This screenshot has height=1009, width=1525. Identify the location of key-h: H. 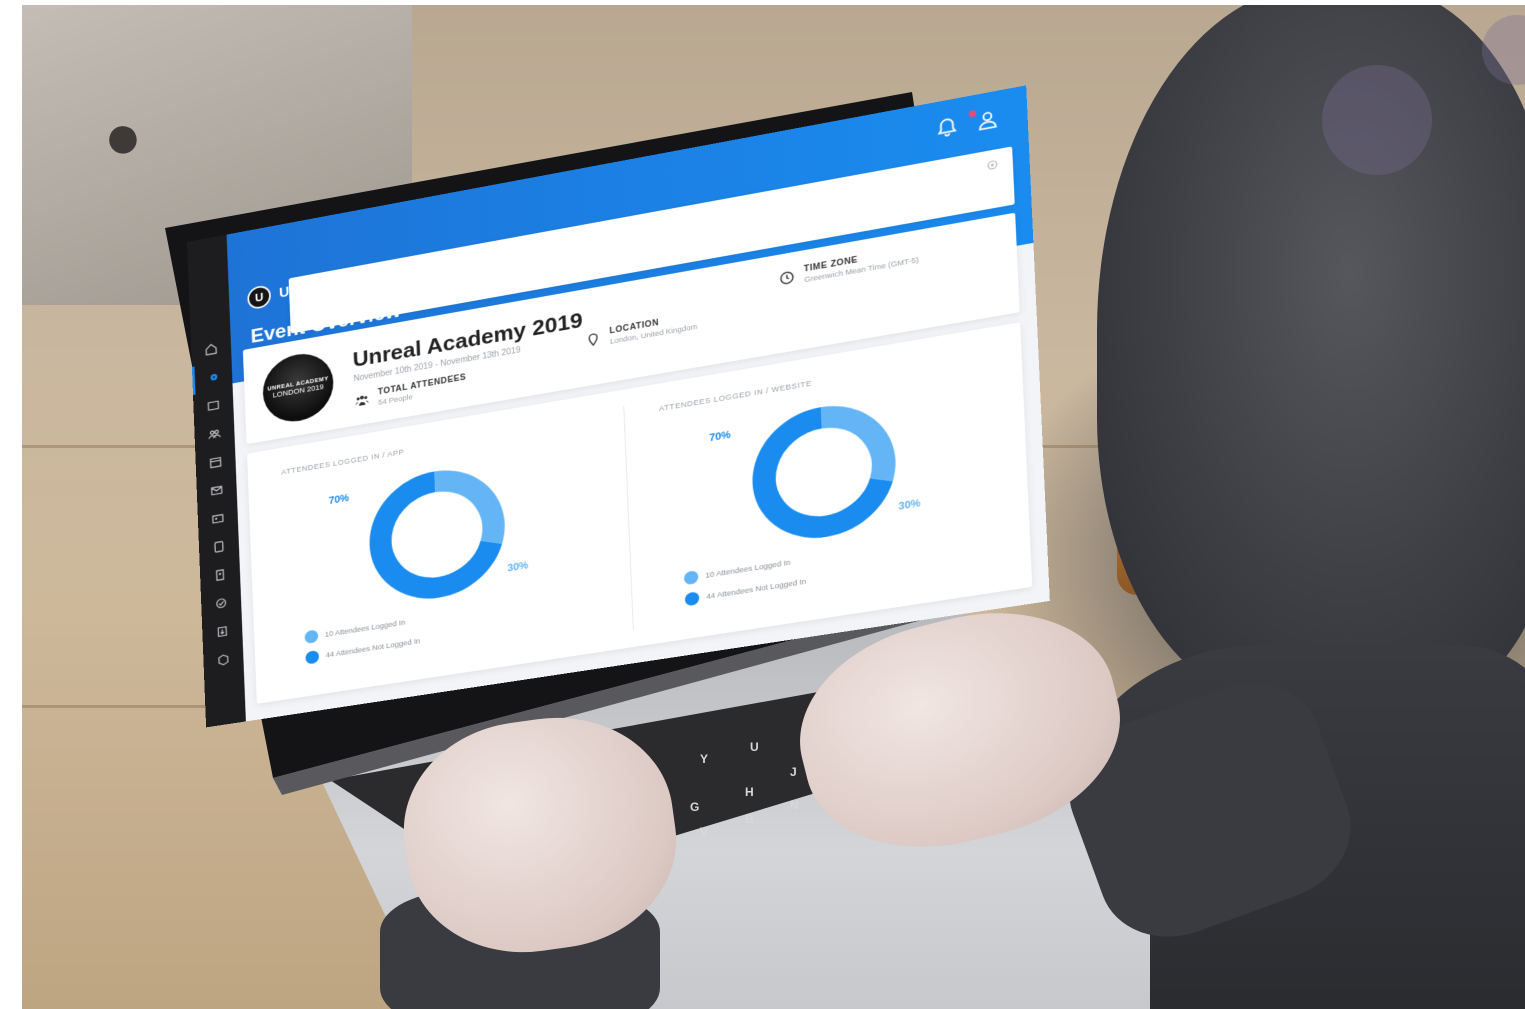
(749, 792).